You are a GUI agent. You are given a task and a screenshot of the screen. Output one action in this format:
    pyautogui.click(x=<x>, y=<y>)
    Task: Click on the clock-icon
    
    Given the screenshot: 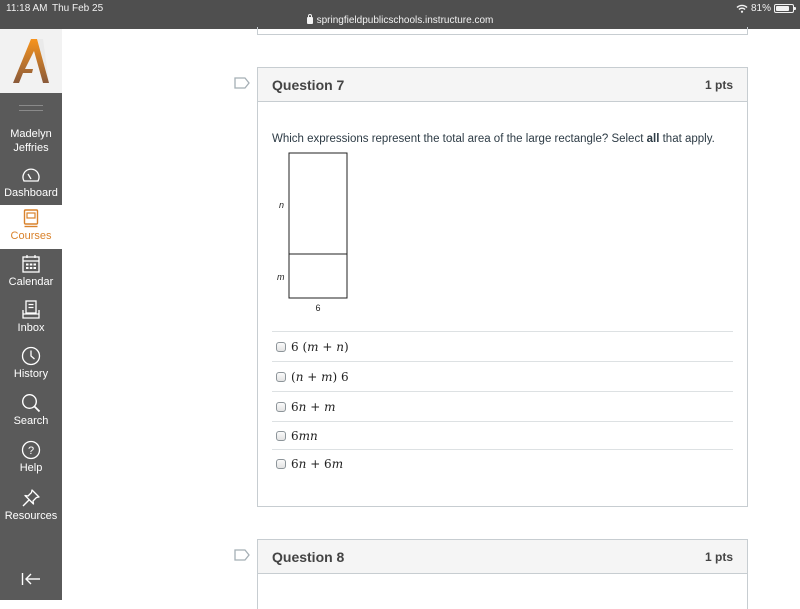 What is the action you would take?
    pyautogui.click(x=31, y=356)
    